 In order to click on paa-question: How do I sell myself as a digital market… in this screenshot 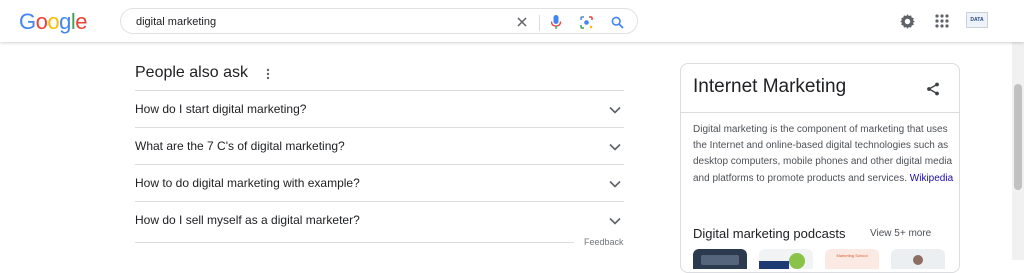, I will do `click(379, 219)`.